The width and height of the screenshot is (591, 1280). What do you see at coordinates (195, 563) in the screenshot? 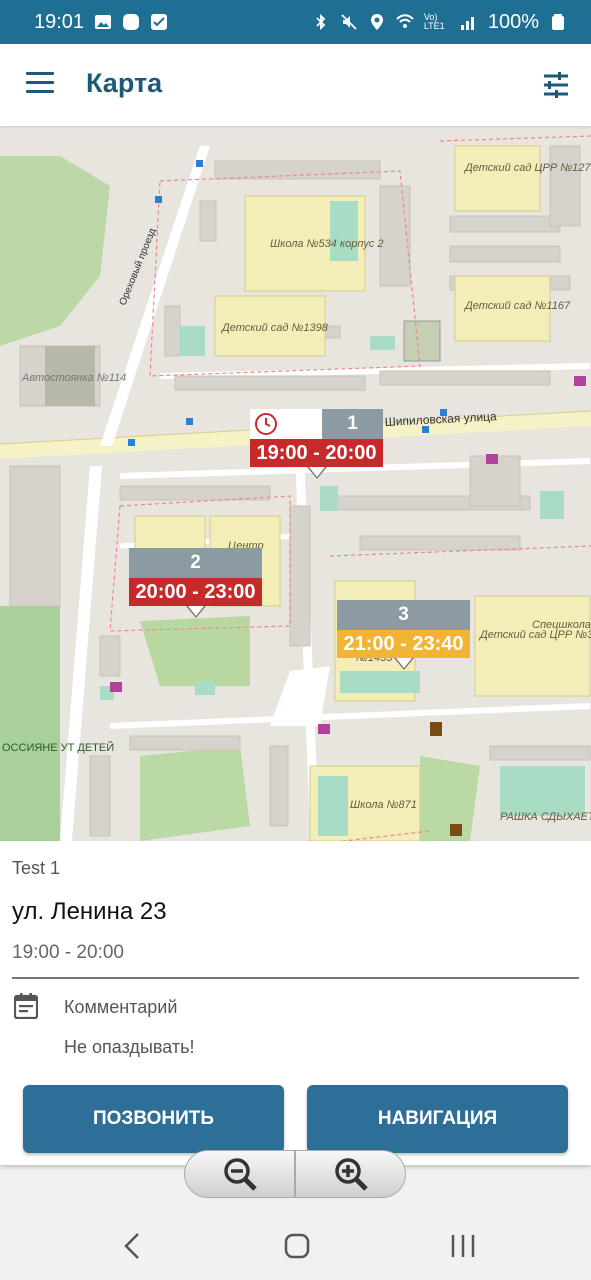
I see `marker-number: 2` at bounding box center [195, 563].